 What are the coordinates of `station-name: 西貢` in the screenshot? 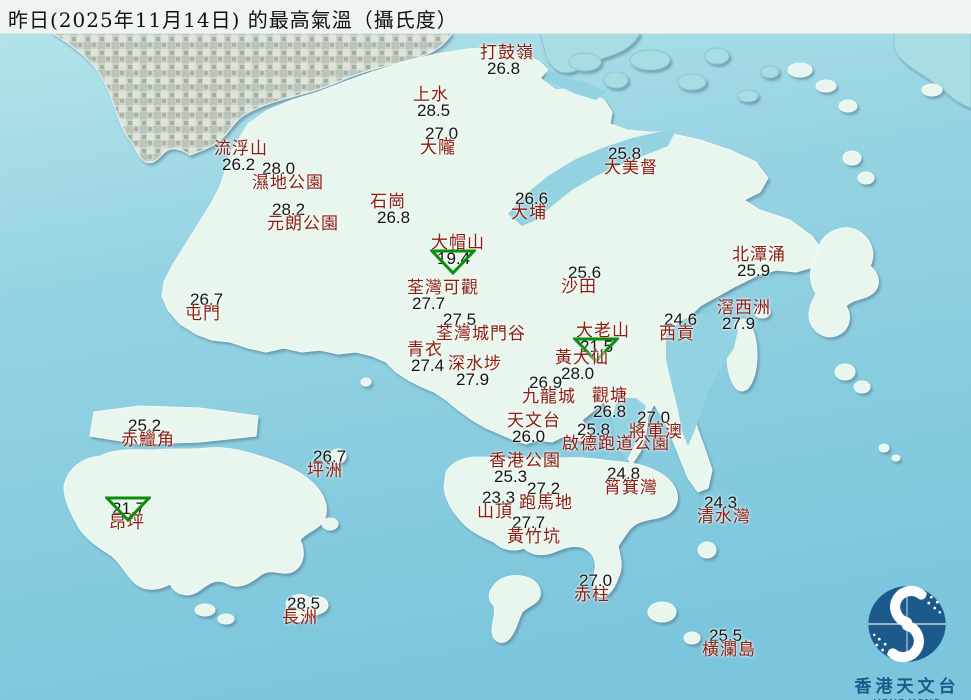 It's located at (677, 334).